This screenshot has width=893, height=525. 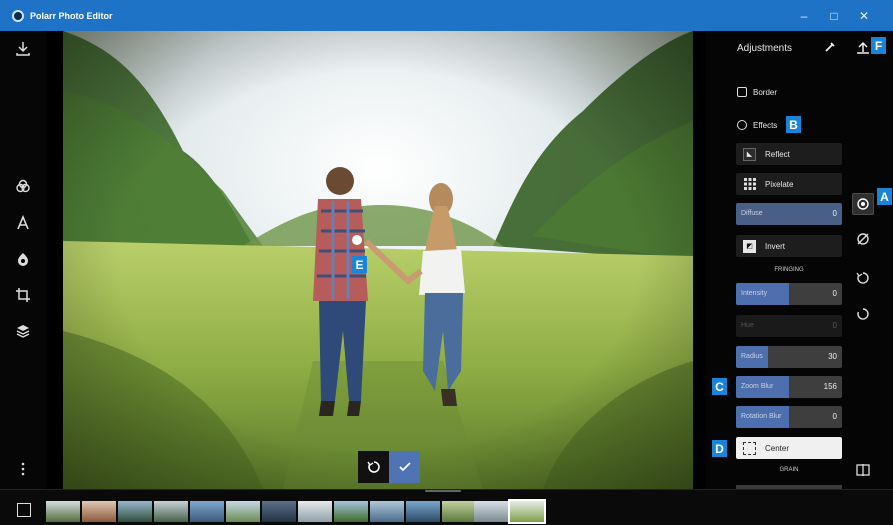 I want to click on reset-button, so click(x=373, y=467).